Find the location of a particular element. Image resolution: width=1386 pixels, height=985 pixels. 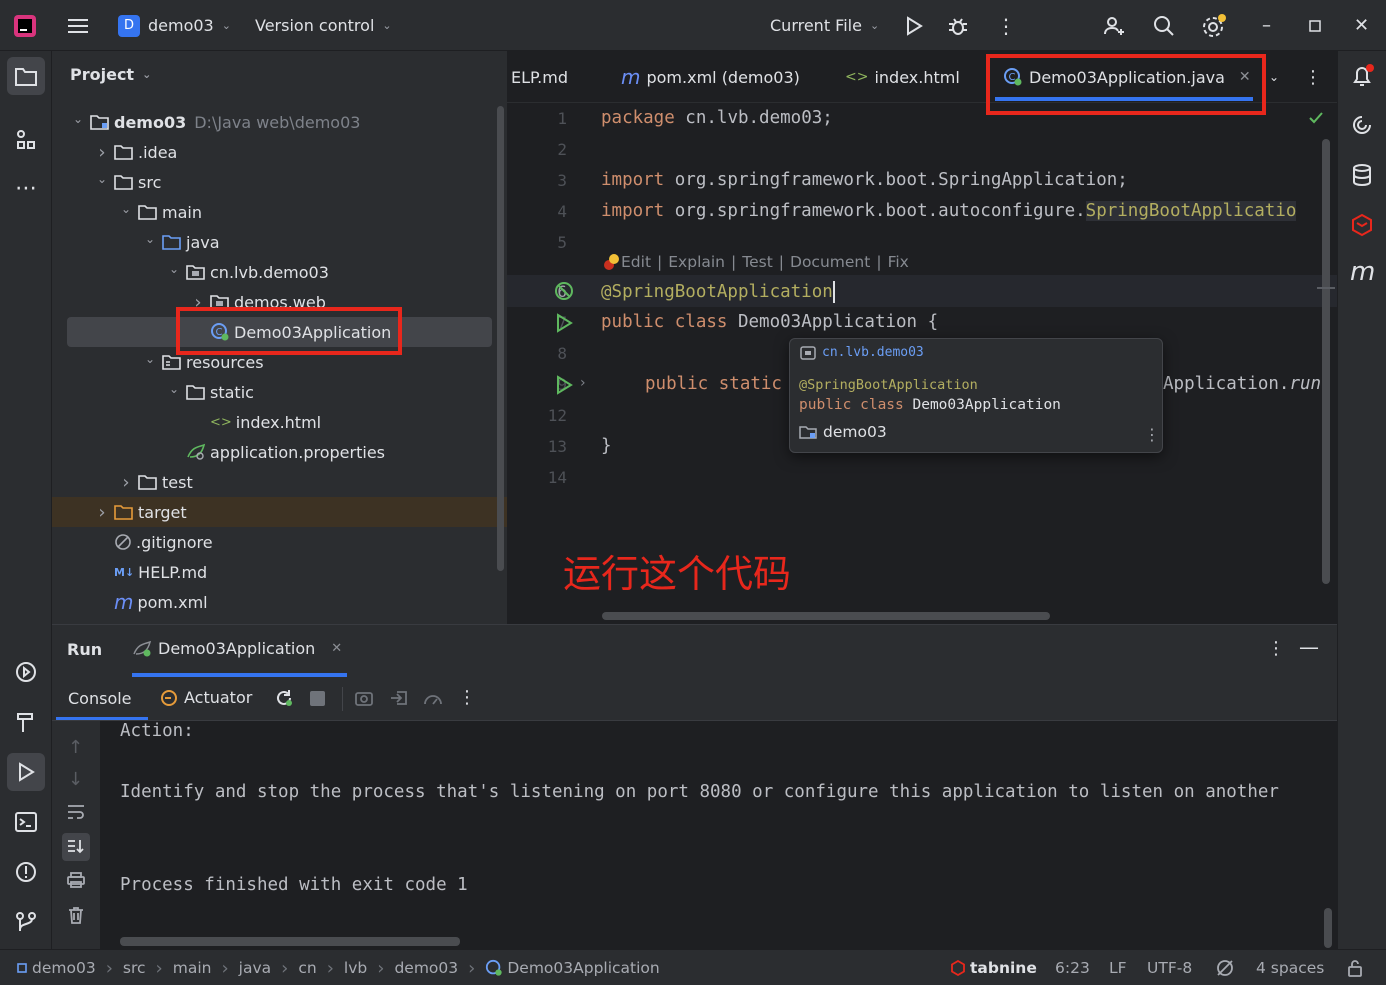

run-config-tab: Demo03Application ✕ is located at coordinates (237, 648).